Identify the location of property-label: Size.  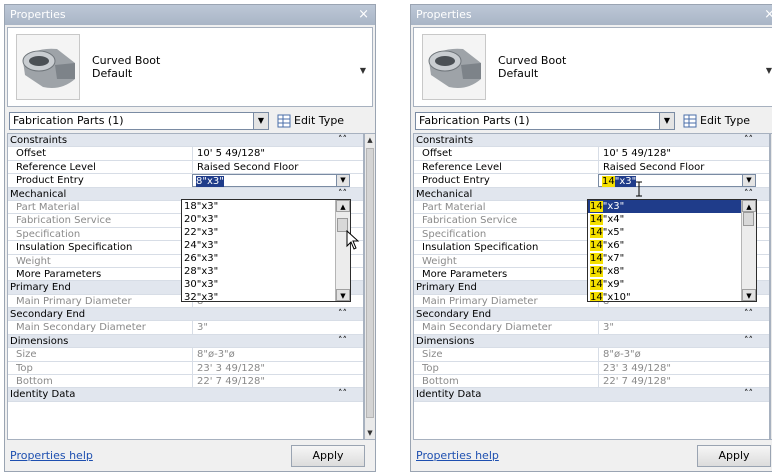
(432, 355).